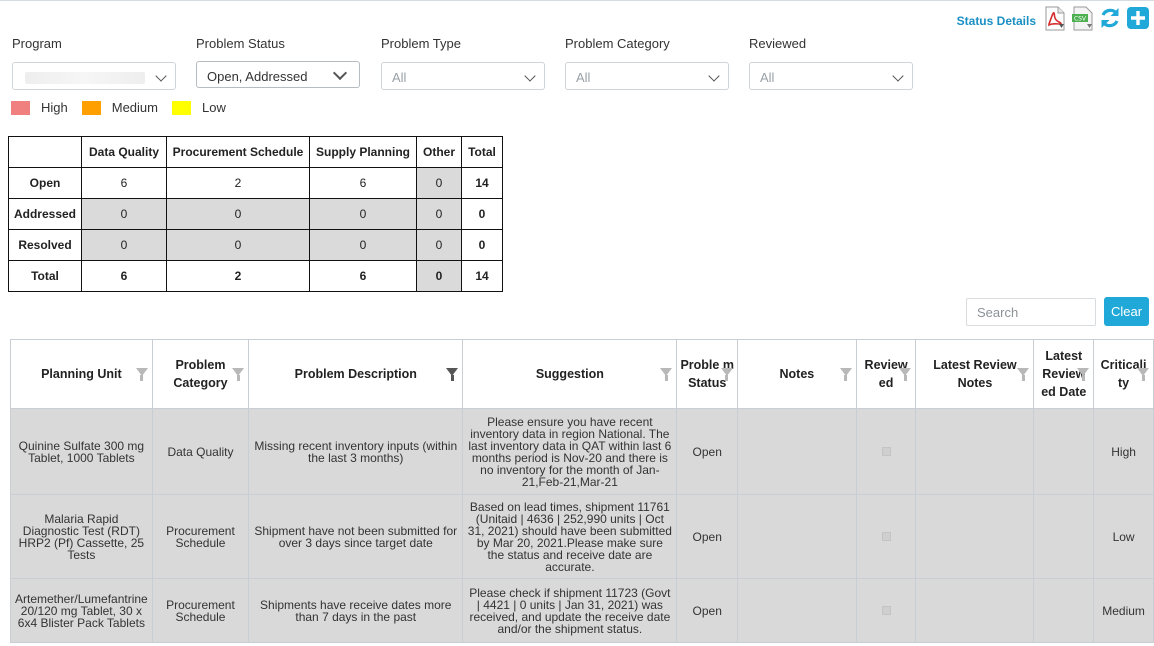  What do you see at coordinates (1123, 610) in the screenshot?
I see `cell-criticality: Medium` at bounding box center [1123, 610].